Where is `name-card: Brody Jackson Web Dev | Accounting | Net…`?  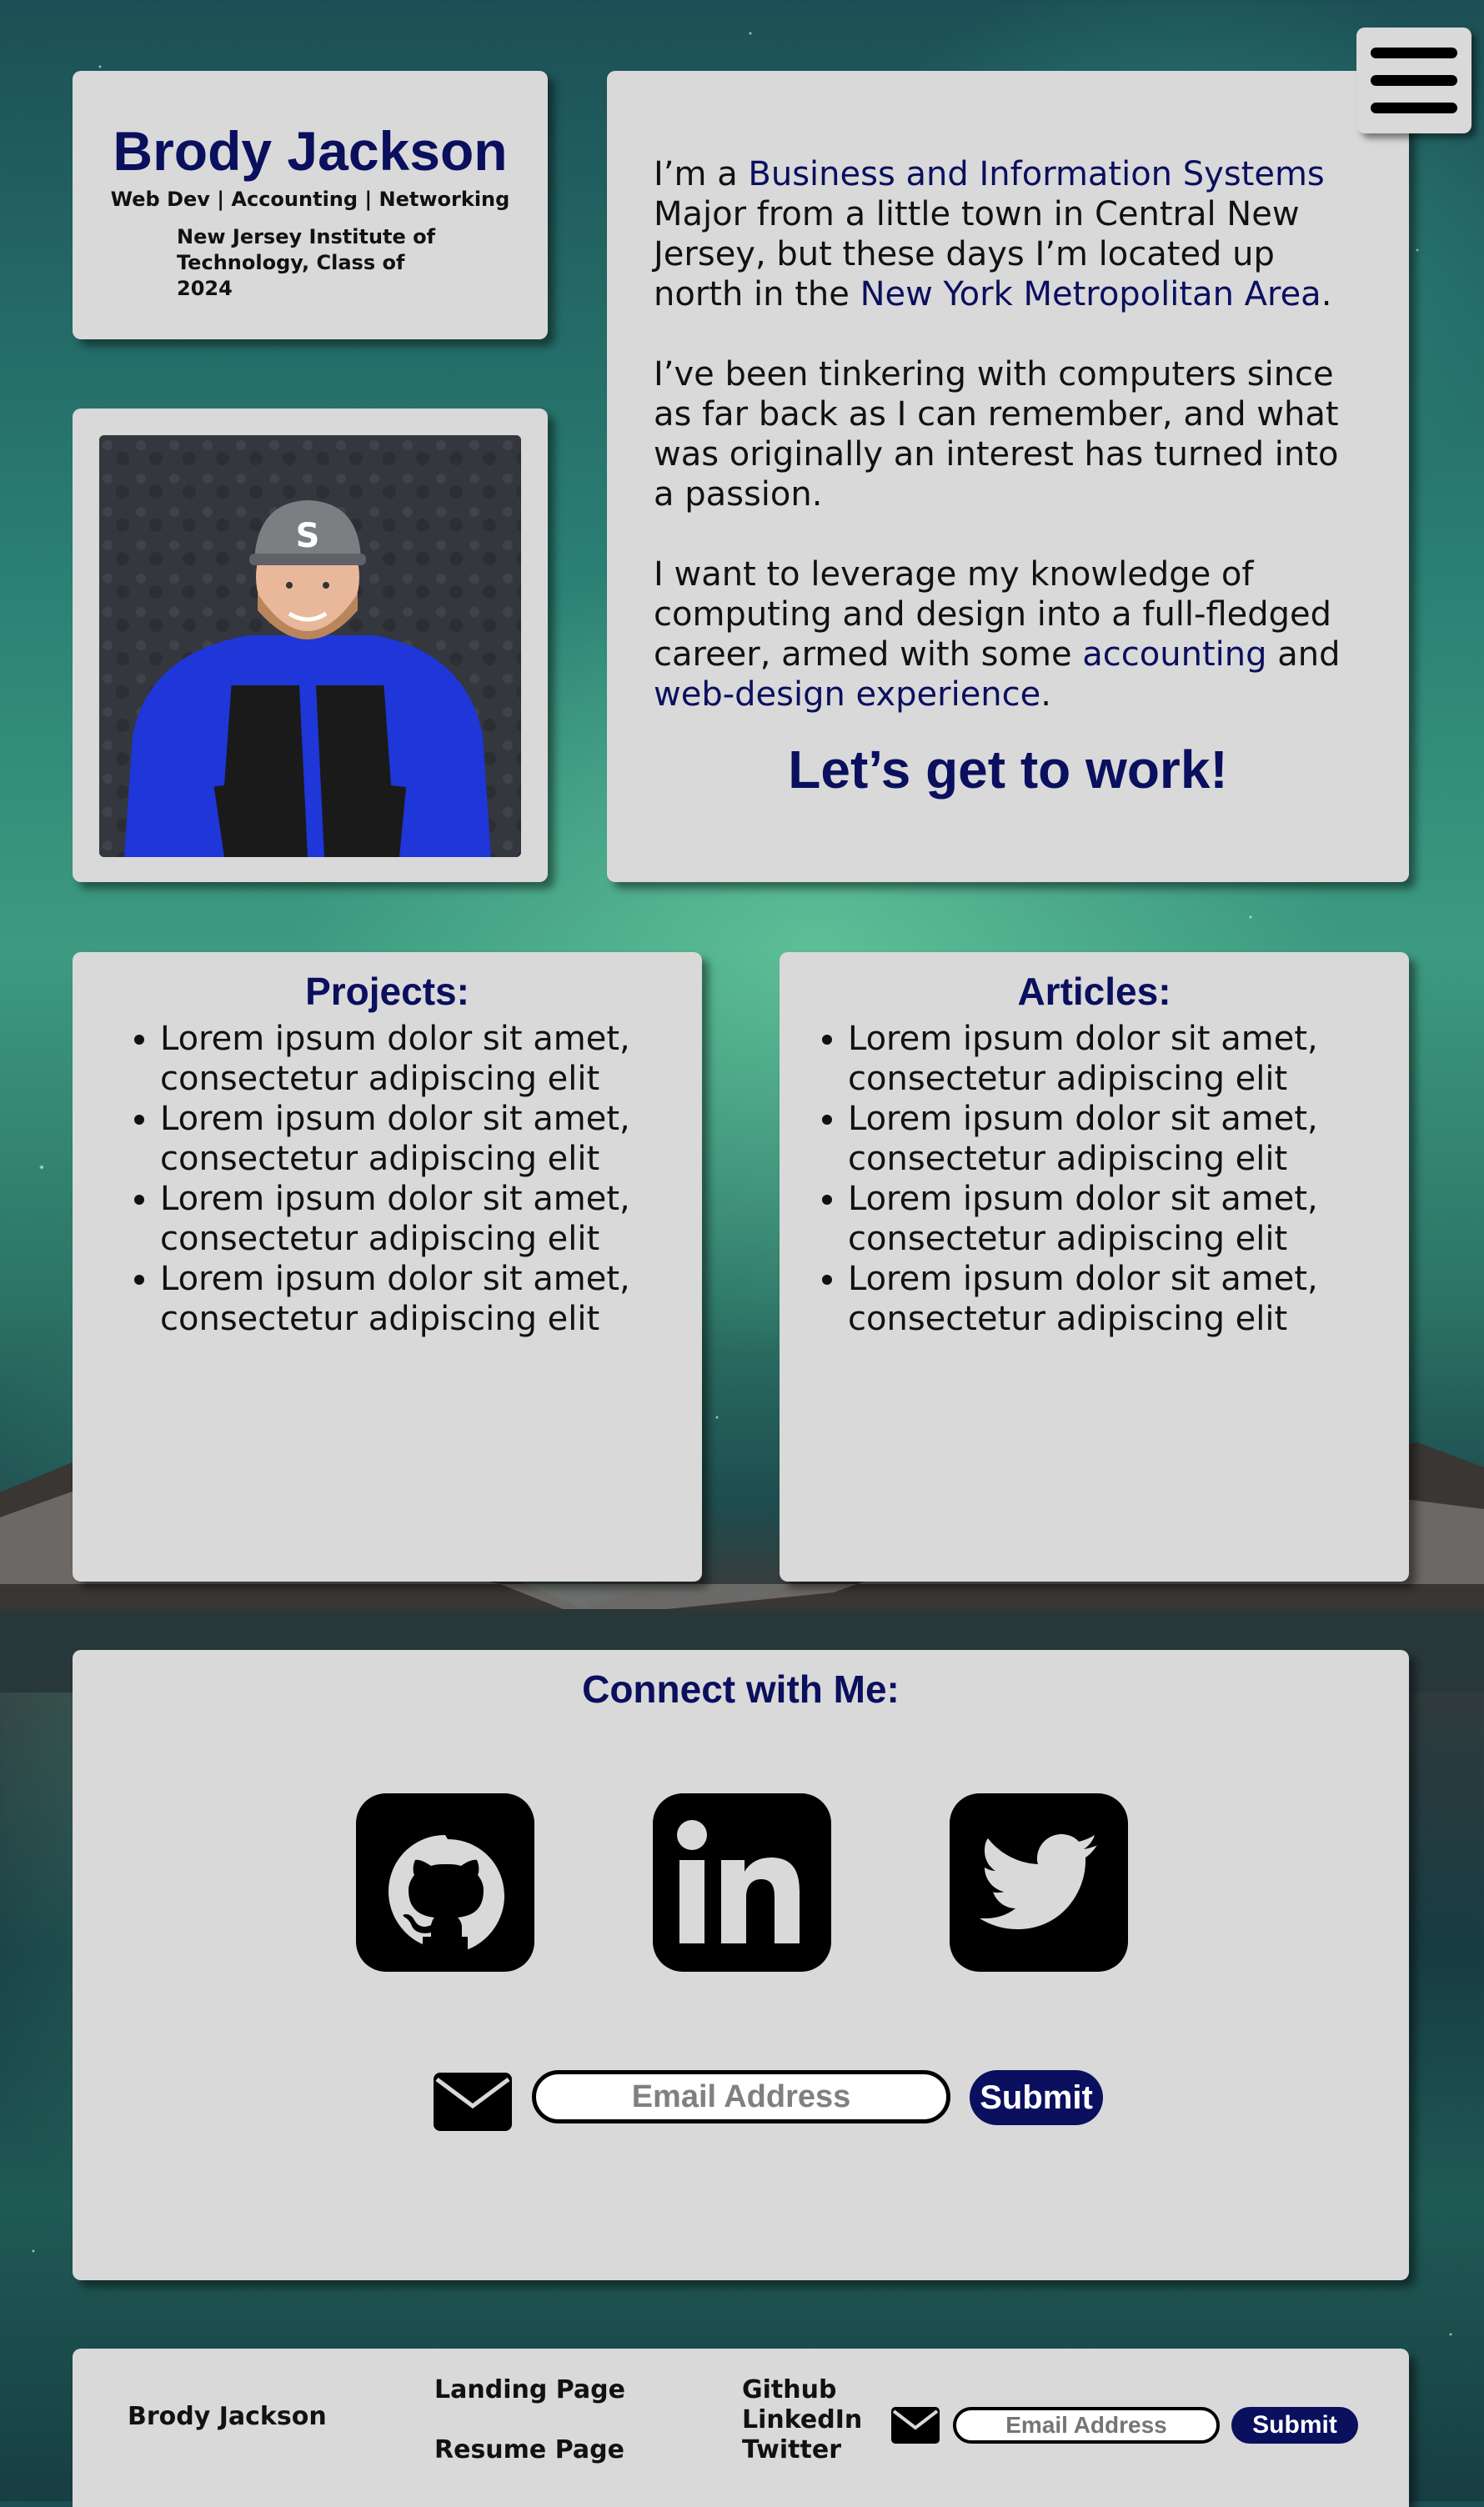 name-card: Brody Jackson Web Dev | Accounting | Net… is located at coordinates (310, 205).